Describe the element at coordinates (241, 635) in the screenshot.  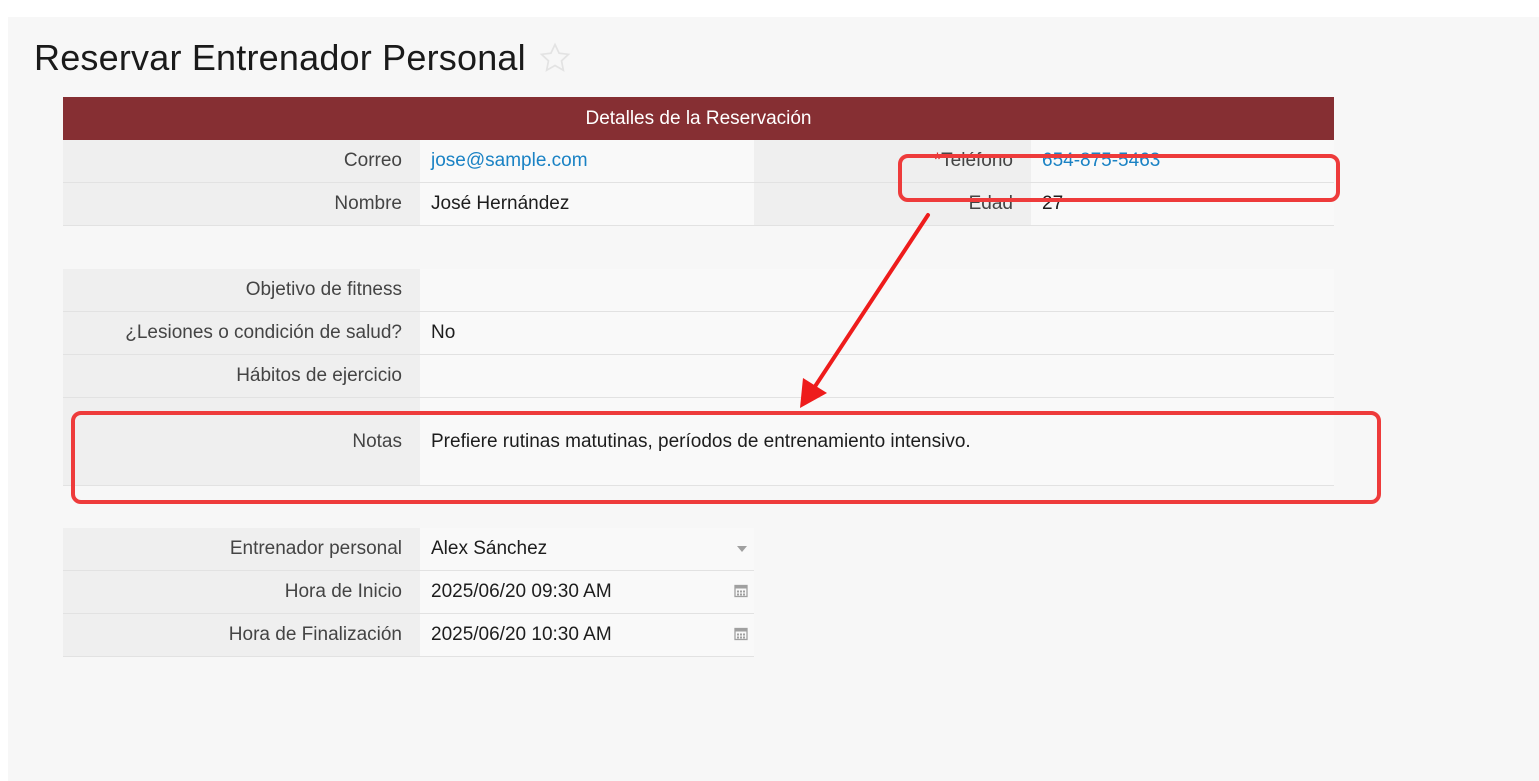
I see `end-label: Hora de Finalización` at that location.